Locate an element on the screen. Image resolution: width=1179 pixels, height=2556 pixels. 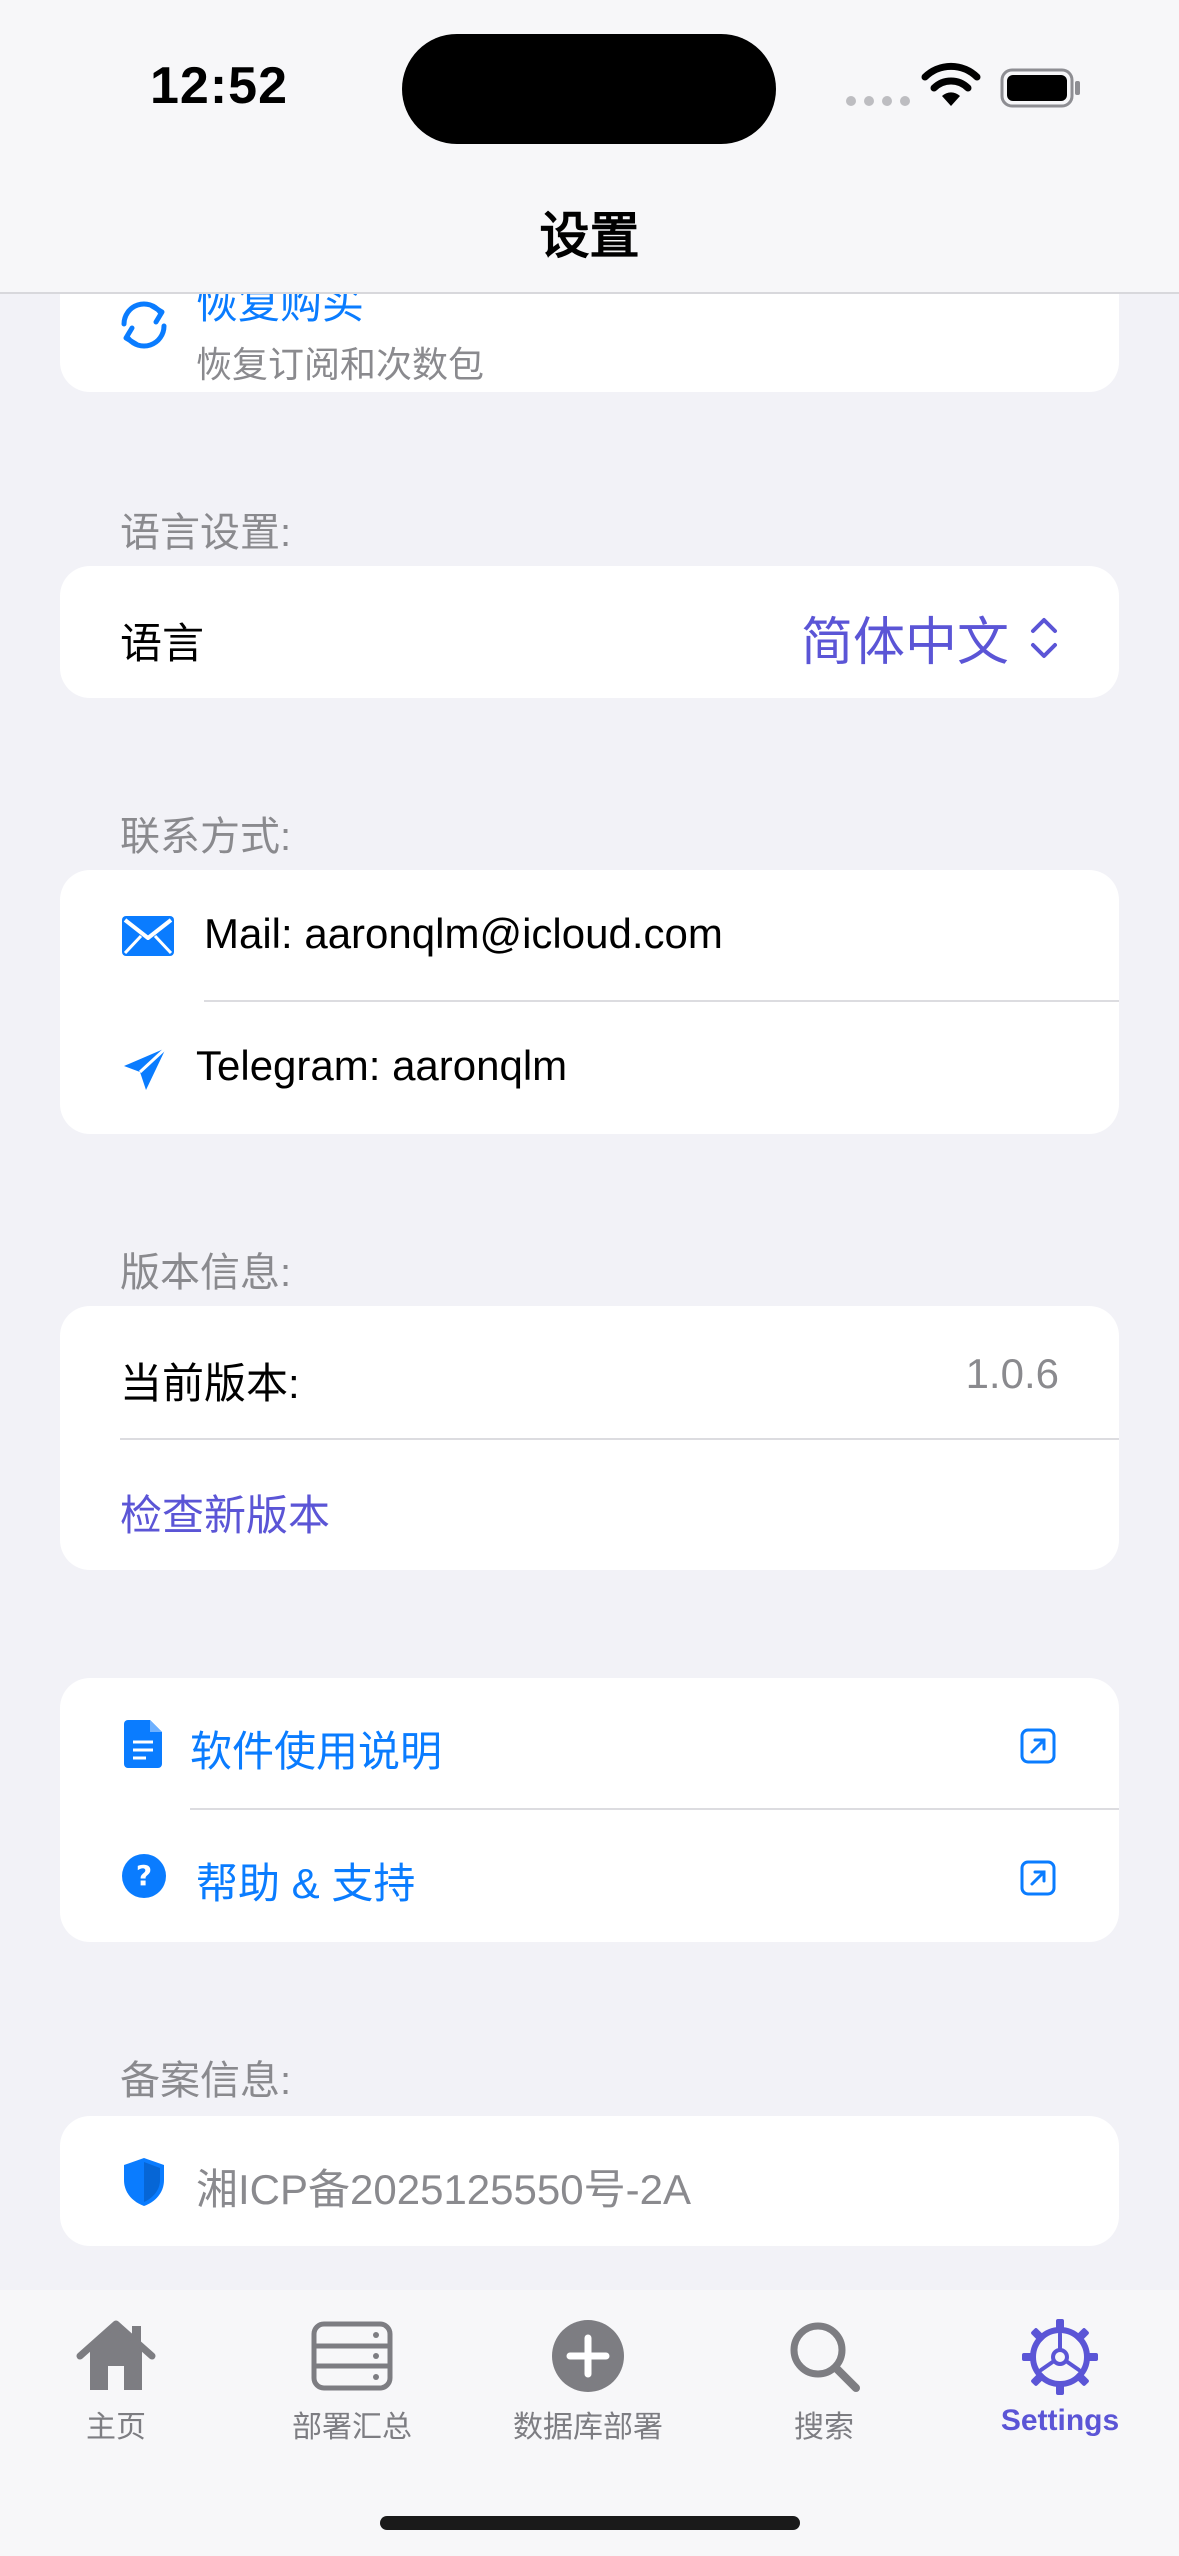
tab-database-deployment: 数据库部署 is located at coordinates (588, 2382).